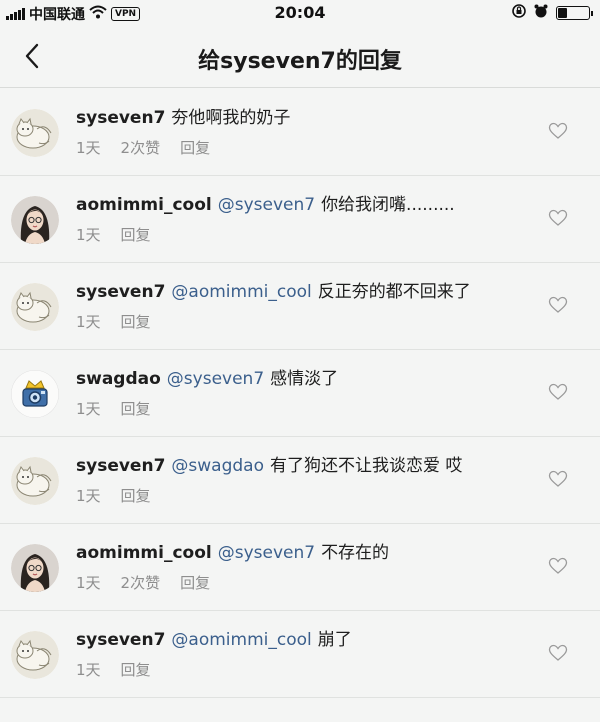  What do you see at coordinates (552, 13) in the screenshot?
I see `status-right` at bounding box center [552, 13].